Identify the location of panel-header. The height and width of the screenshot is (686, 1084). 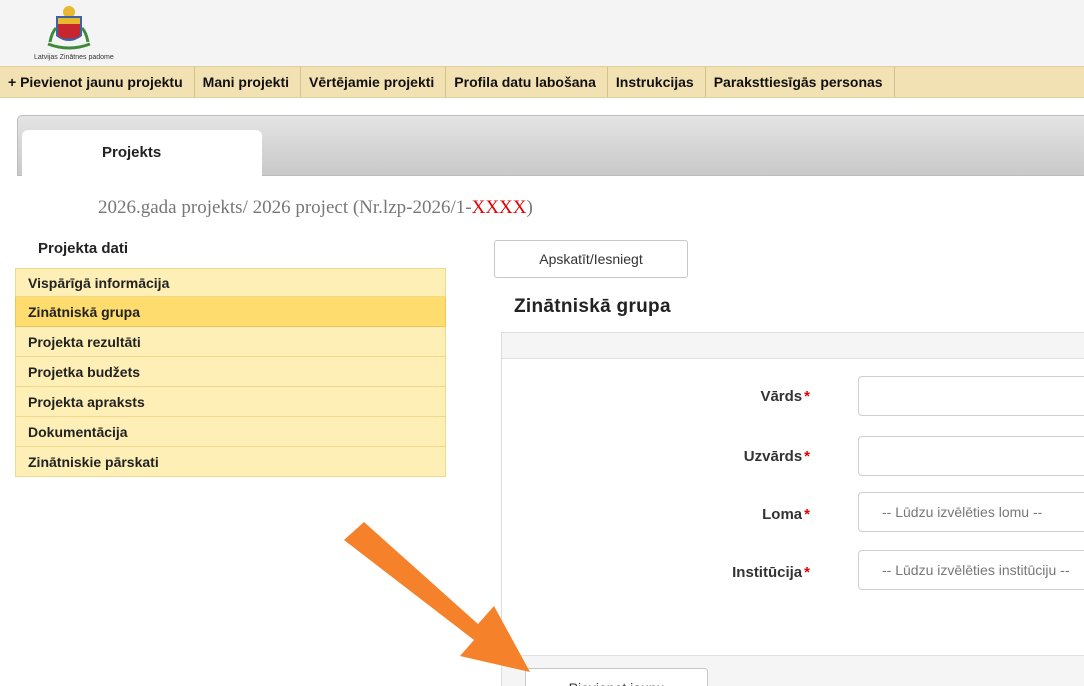
(793, 346).